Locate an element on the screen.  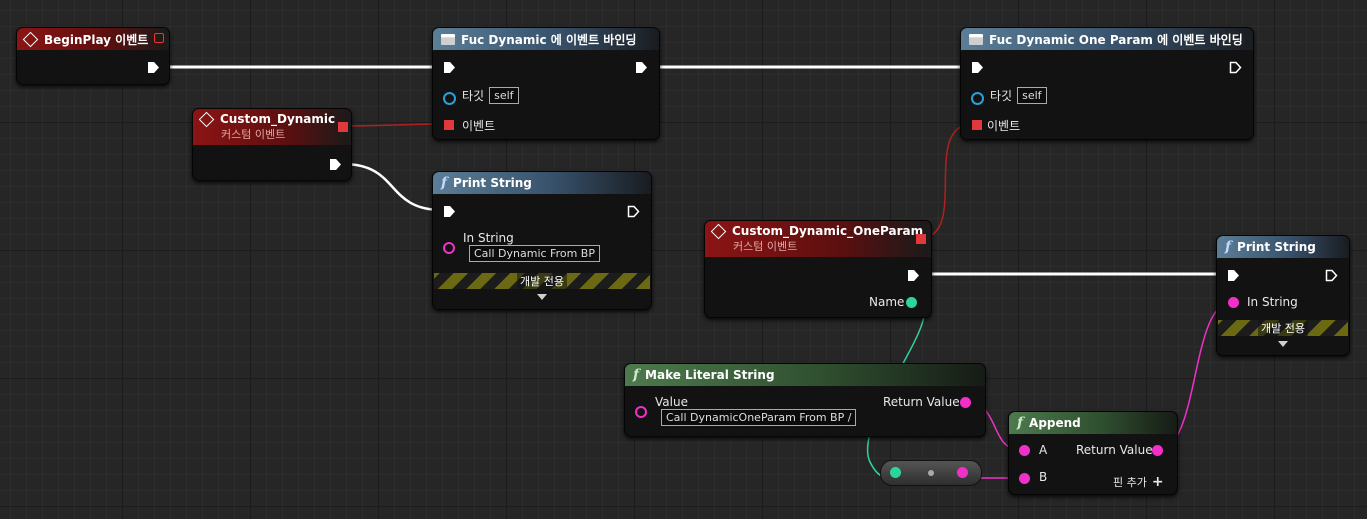
bind-node-header: Fuc Dynamic 에 이벤트 바인딩 is located at coordinates (546, 39).